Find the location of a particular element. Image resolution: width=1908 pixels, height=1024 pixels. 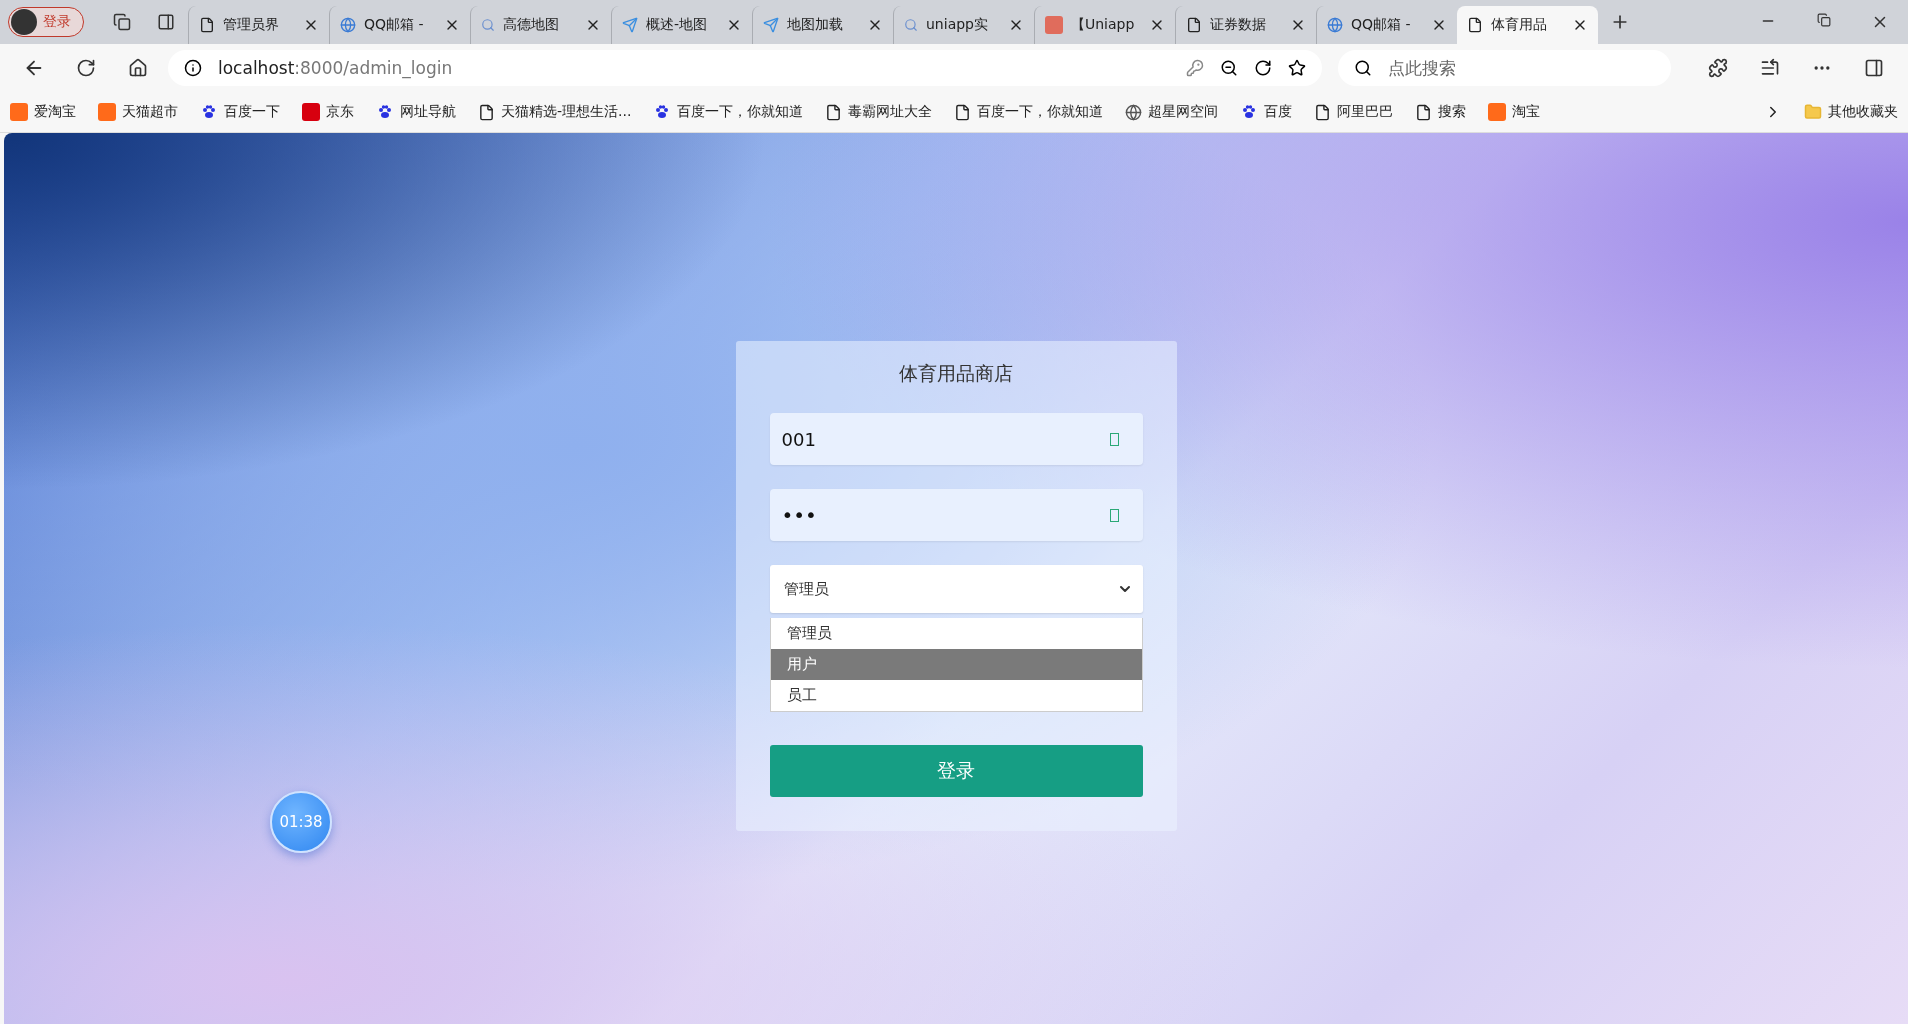

card-title: 体育用品商店 is located at coordinates (956, 373).